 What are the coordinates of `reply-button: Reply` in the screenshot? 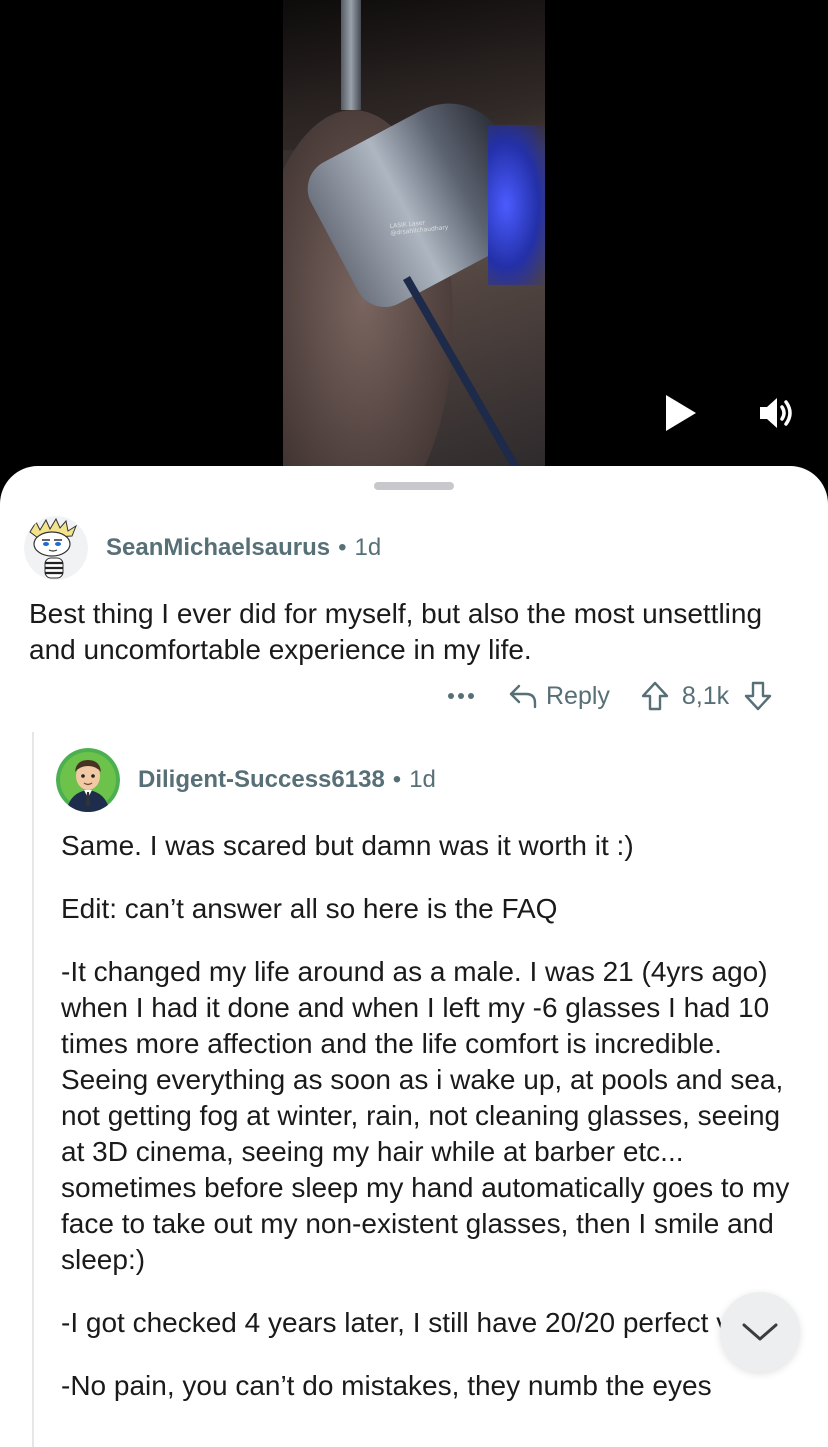 It's located at (559, 696).